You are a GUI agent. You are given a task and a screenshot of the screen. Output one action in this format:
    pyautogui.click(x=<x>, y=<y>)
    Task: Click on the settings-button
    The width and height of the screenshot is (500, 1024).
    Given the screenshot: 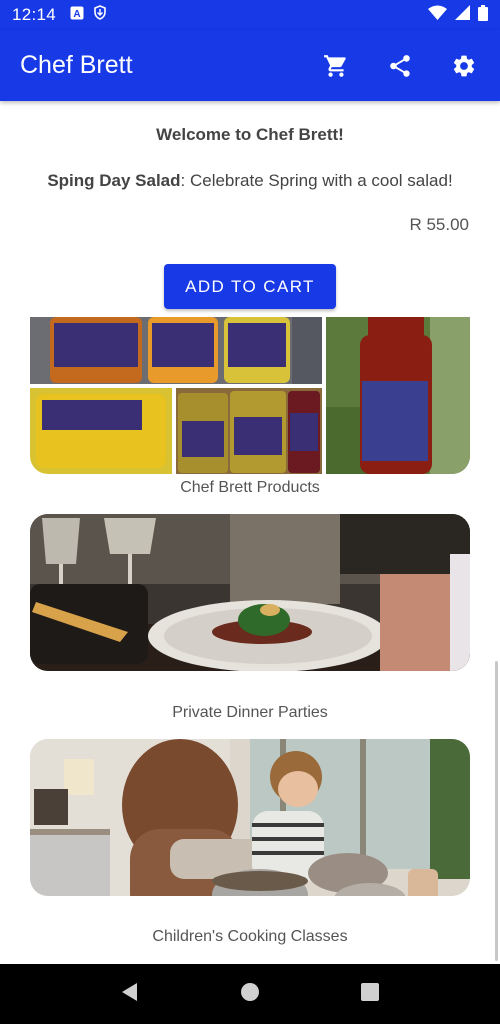 What is the action you would take?
    pyautogui.click(x=464, y=66)
    